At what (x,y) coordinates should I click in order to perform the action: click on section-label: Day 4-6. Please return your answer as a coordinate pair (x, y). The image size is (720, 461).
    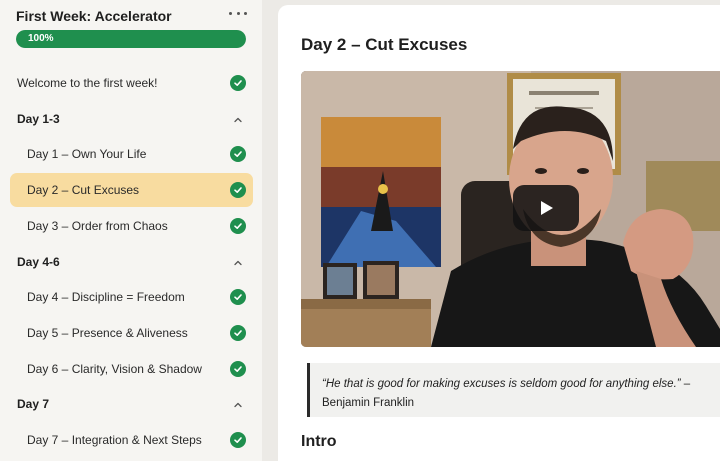
    Looking at the image, I should click on (38, 261).